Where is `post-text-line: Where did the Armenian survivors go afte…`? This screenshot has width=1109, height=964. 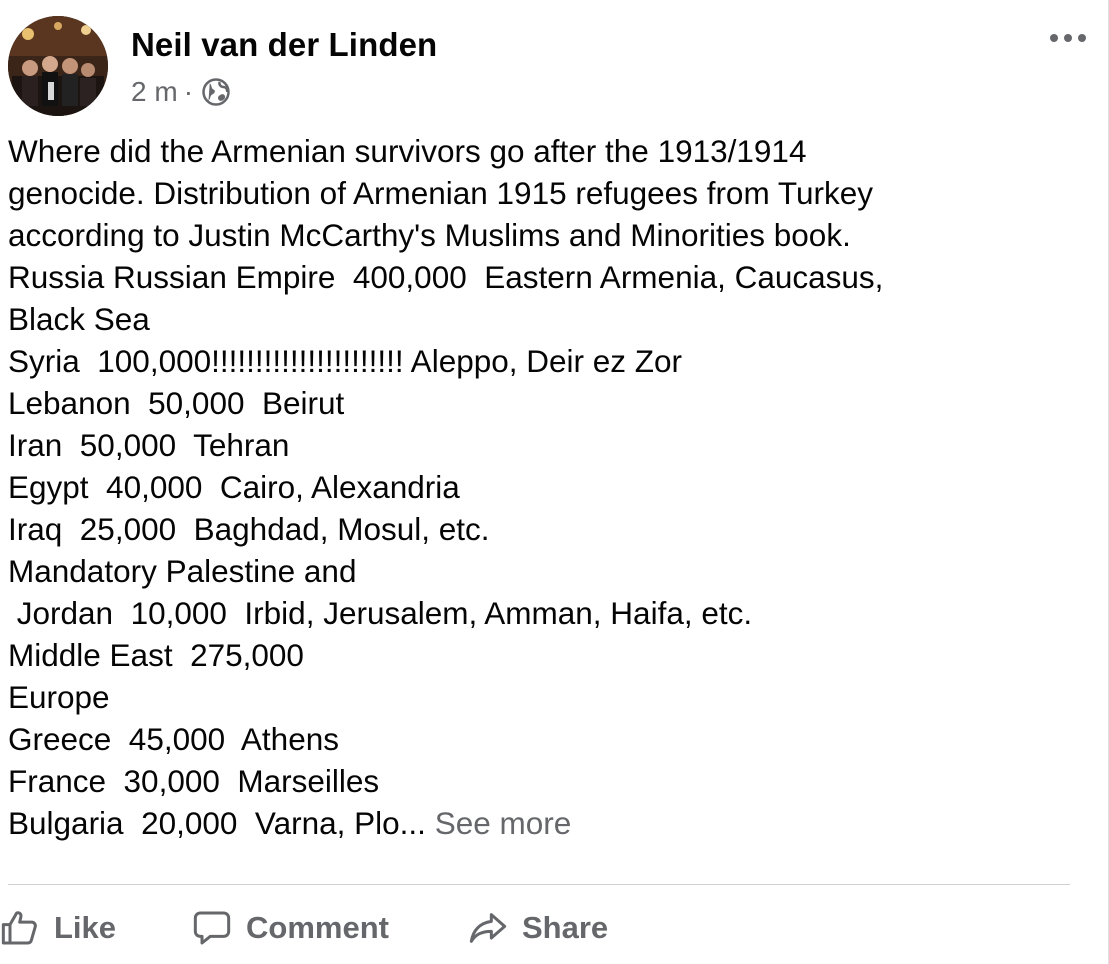
post-text-line: Where did the Armenian survivors go afte… is located at coordinates (407, 151).